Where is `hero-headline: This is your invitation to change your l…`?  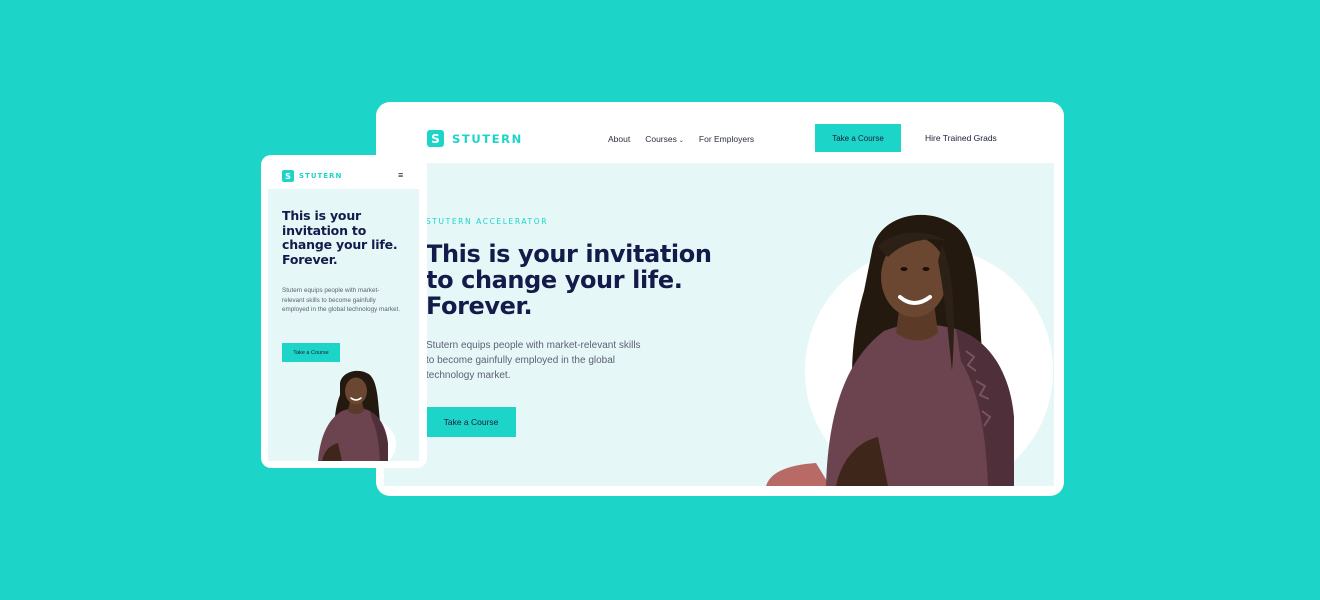
hero-headline: This is your invitation to change your l… is located at coordinates (569, 280).